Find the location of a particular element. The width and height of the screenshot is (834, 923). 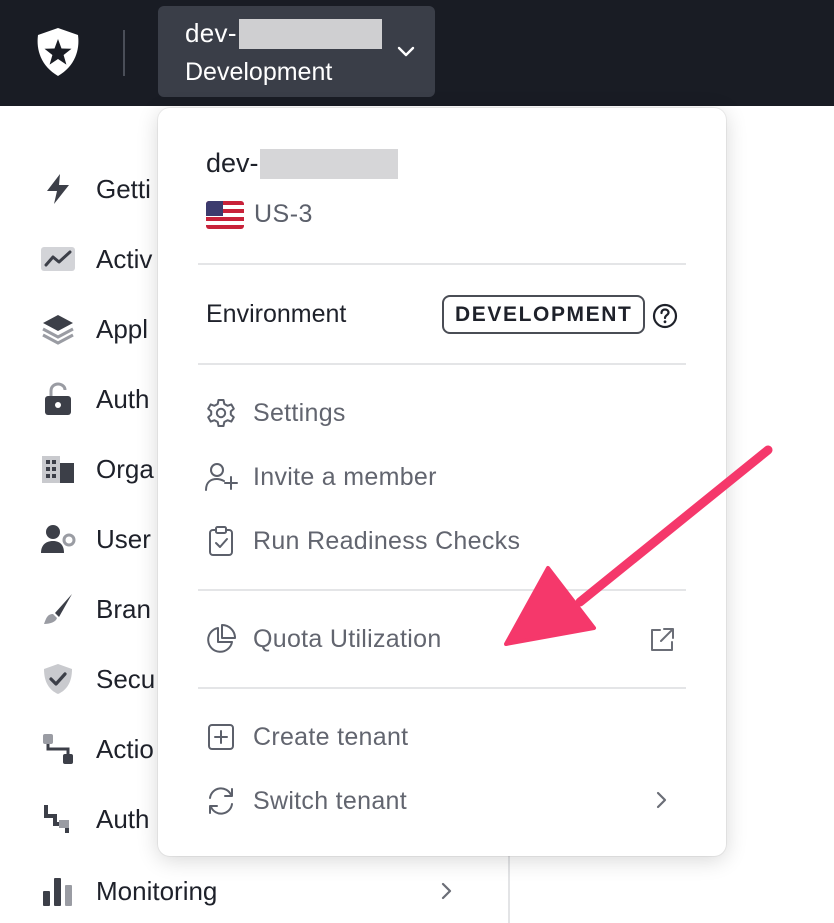

sidebar-item-label: Secu is located at coordinates (126, 678).